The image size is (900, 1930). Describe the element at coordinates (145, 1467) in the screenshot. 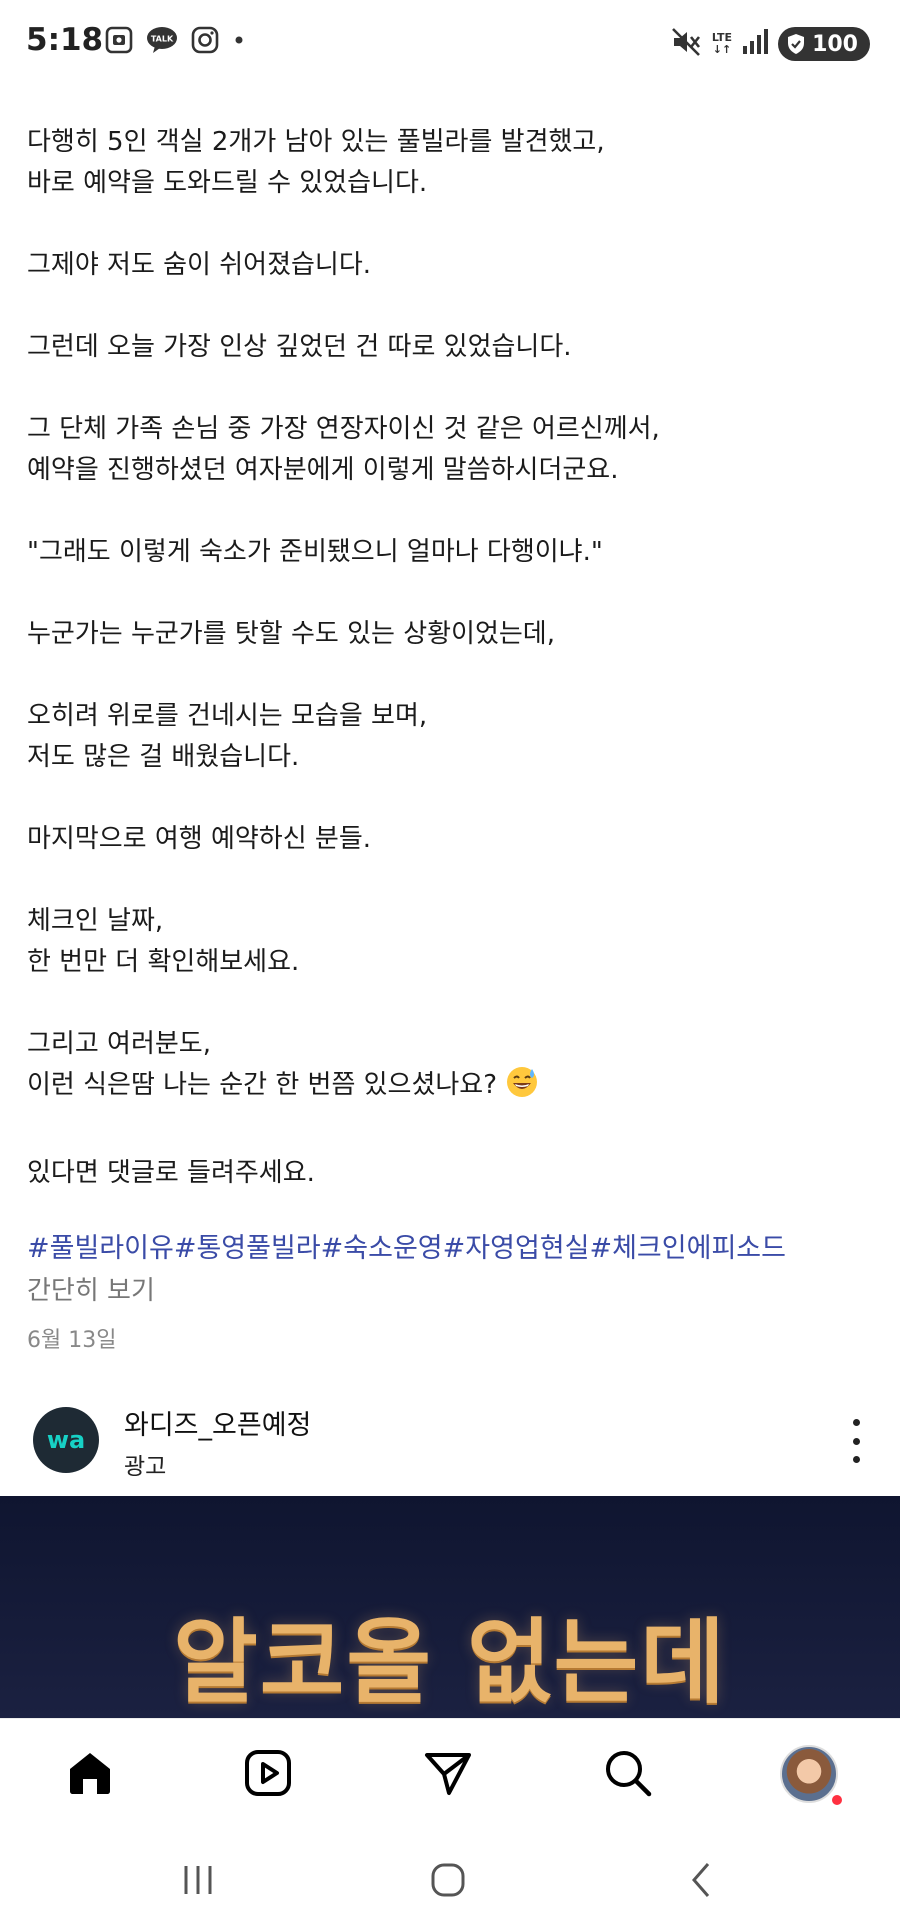

I see `sponsored-label: 광고` at that location.